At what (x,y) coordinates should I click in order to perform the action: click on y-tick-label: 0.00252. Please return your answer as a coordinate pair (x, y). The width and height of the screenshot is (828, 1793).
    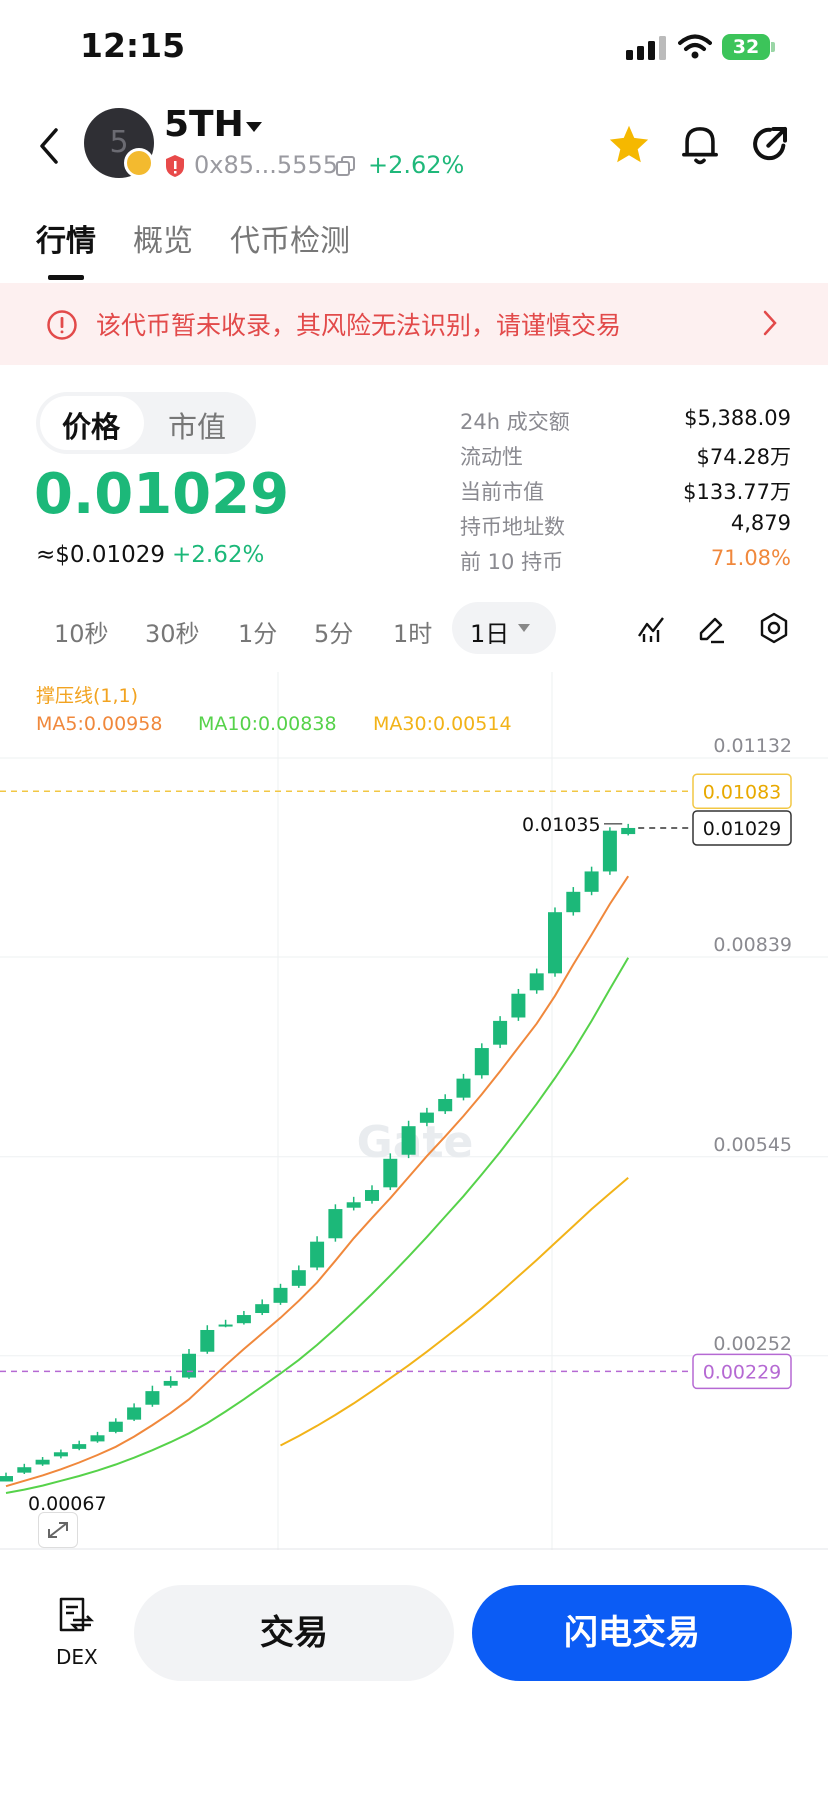
    Looking at the image, I should click on (752, 1344).